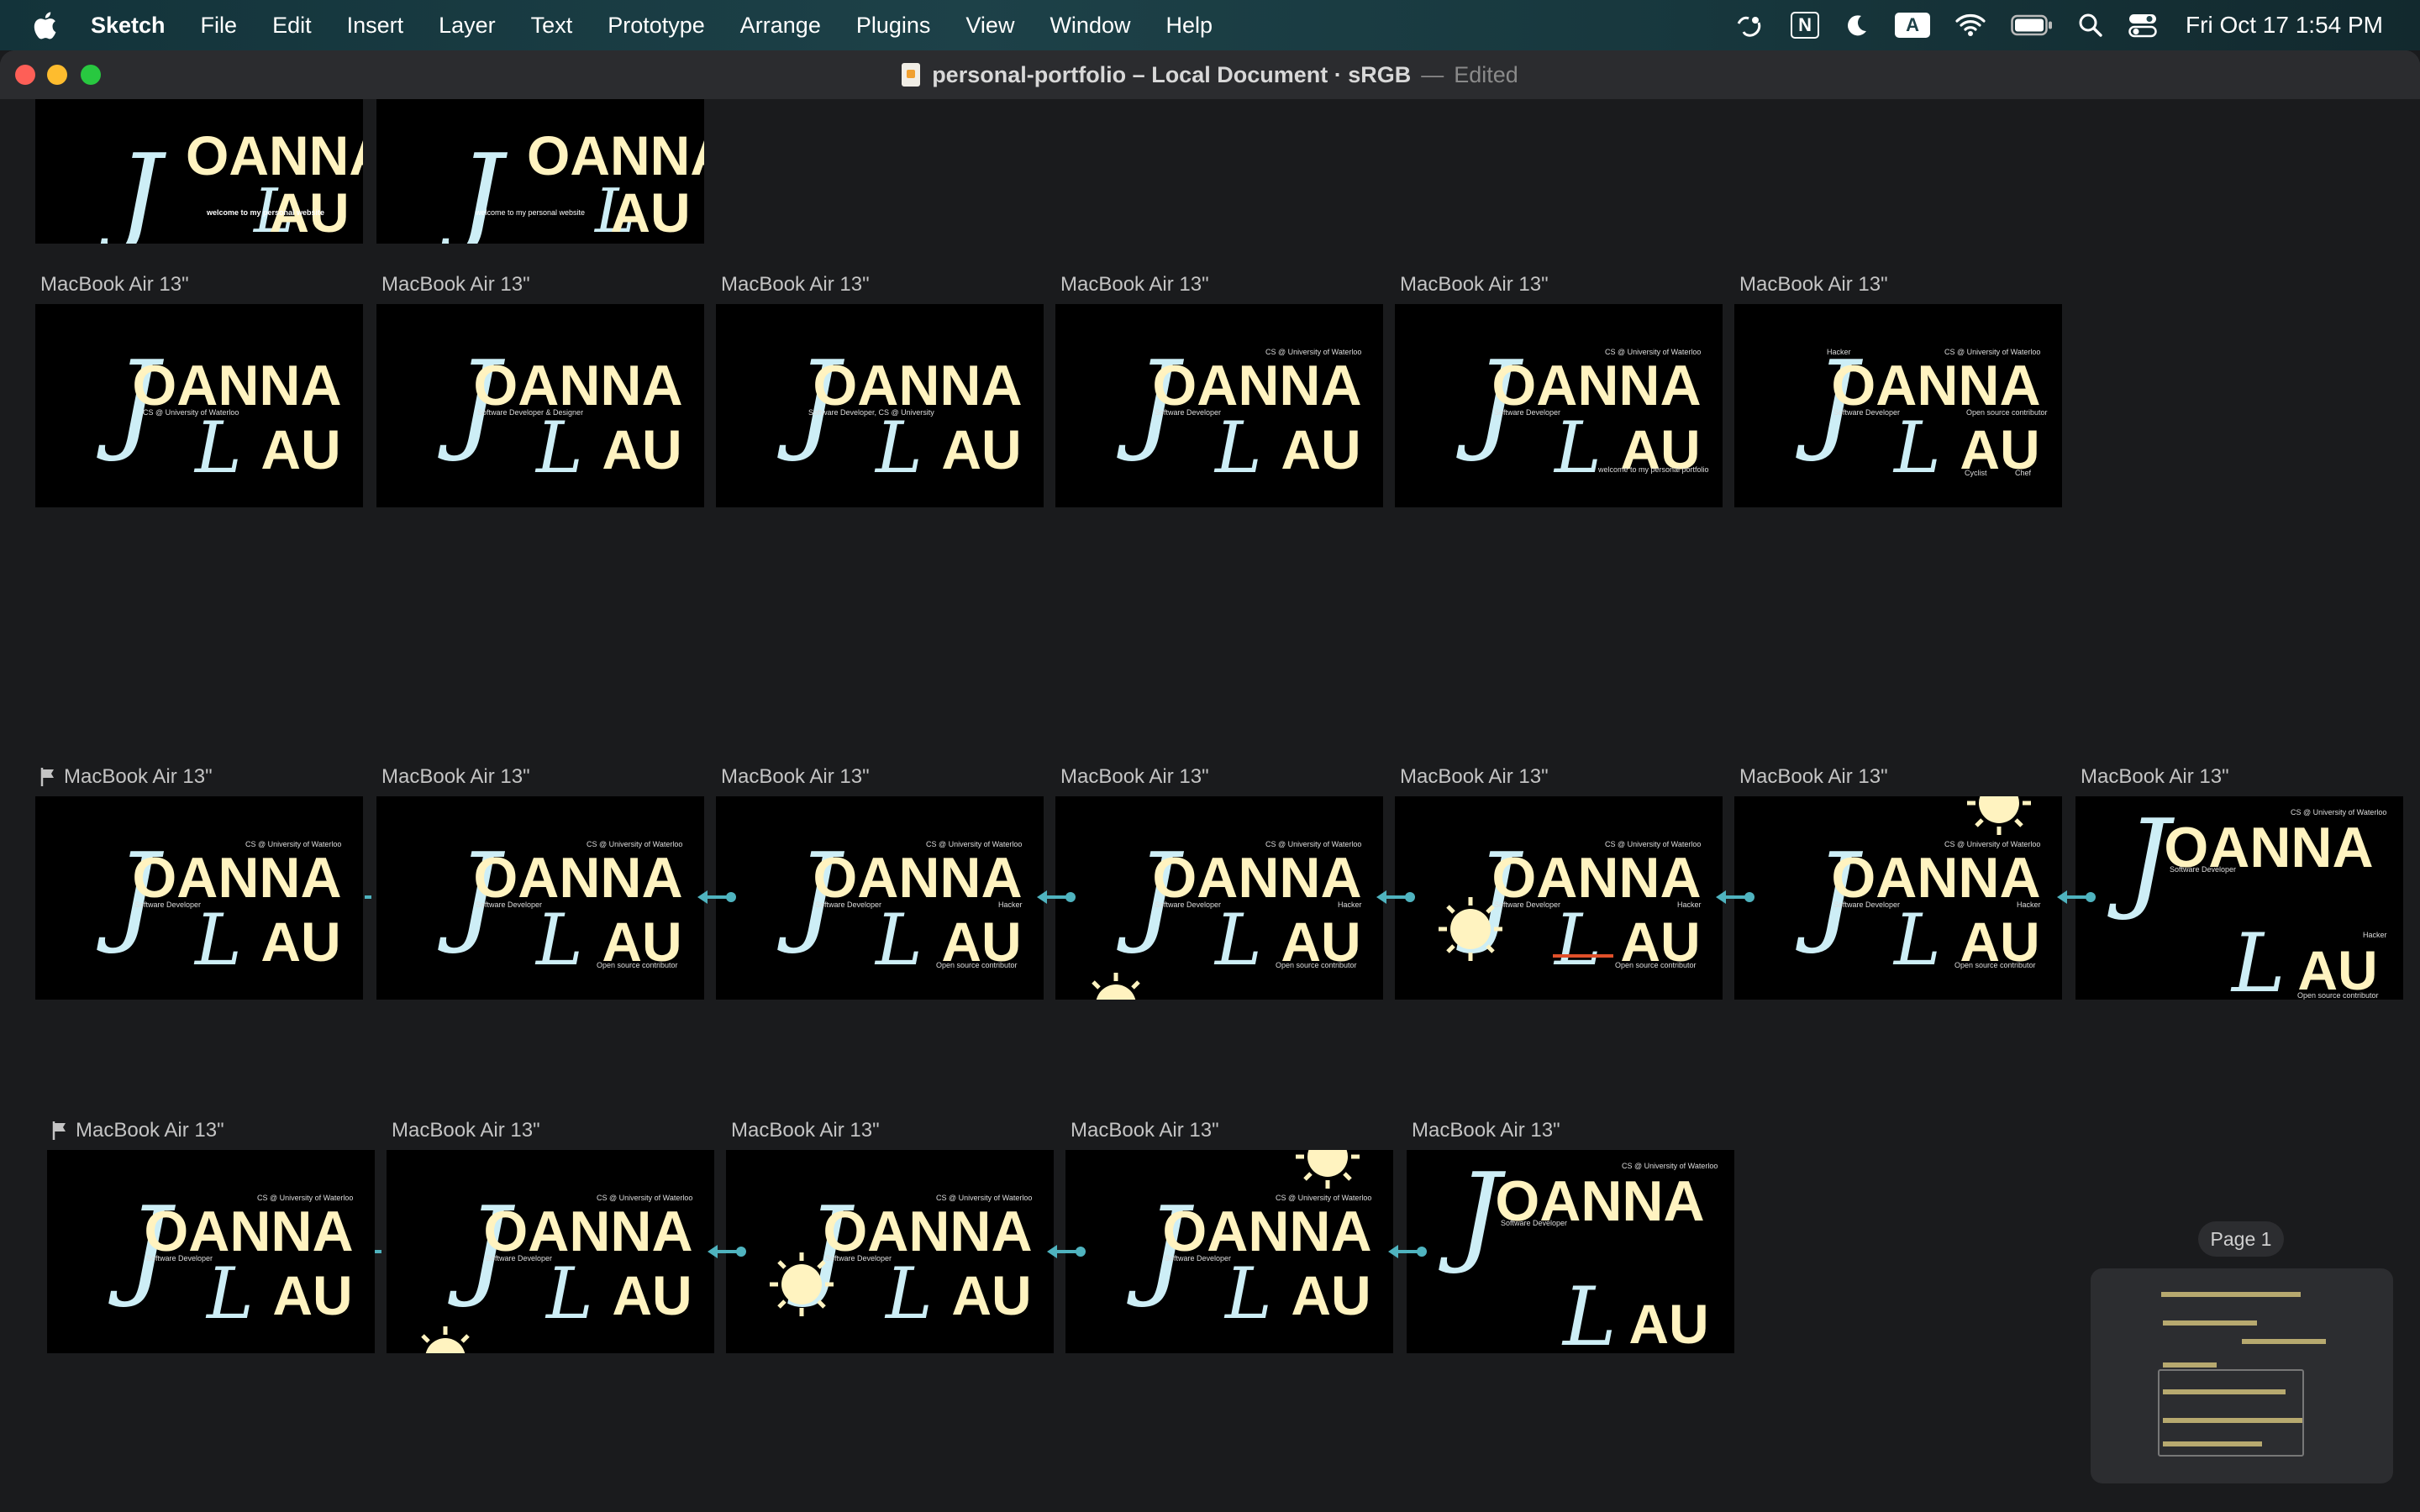  I want to click on menu-text: Text, so click(552, 26).